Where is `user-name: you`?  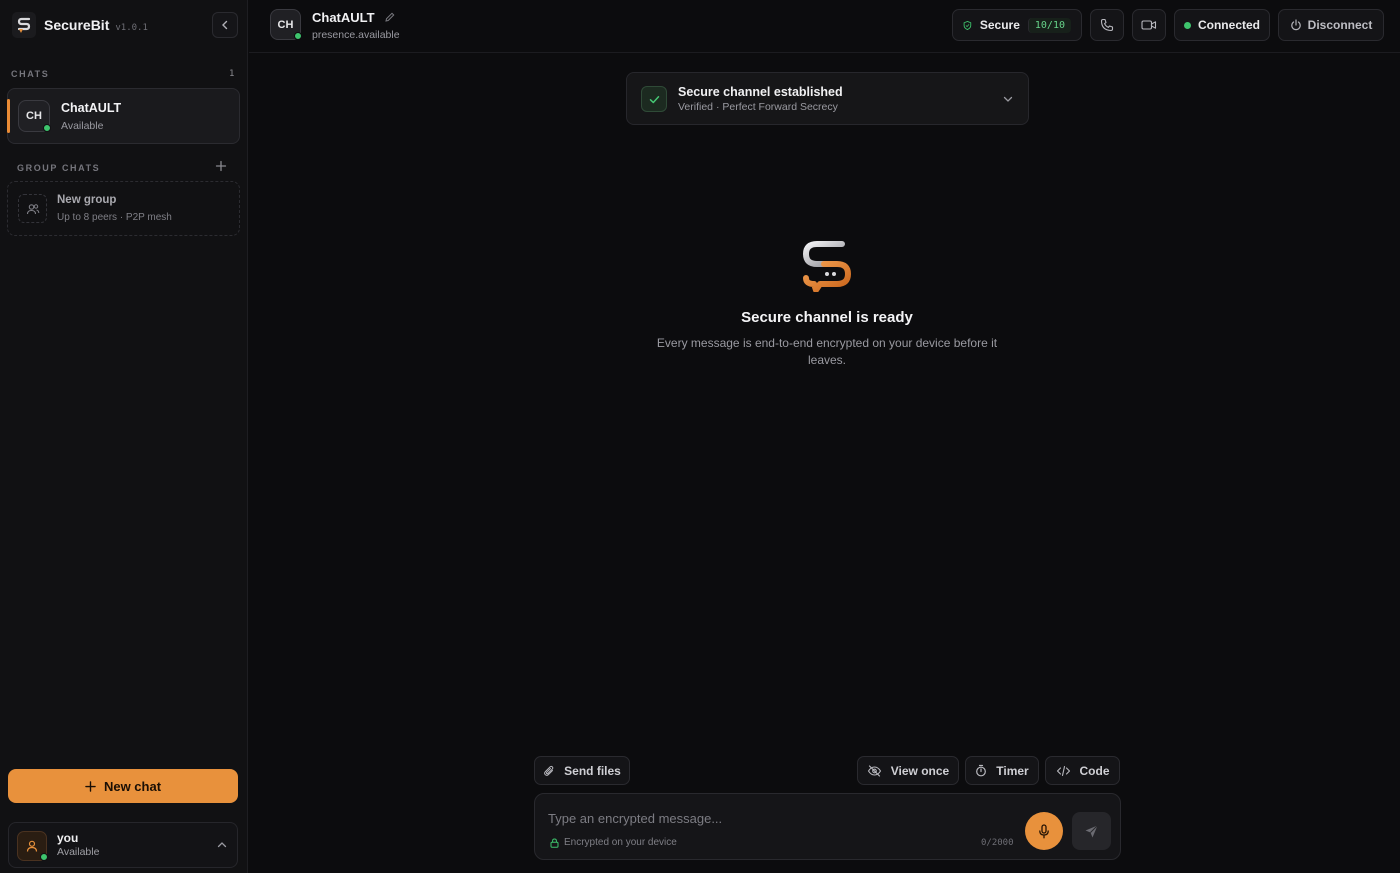 user-name: you is located at coordinates (68, 838).